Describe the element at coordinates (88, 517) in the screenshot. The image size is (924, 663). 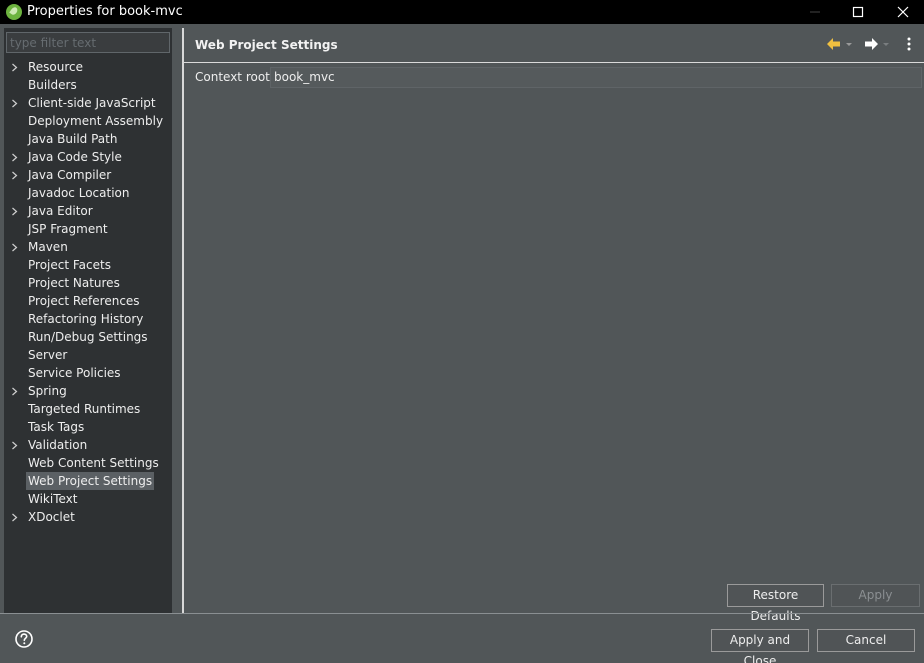
I see `sidebar-item: XDoclet` at that location.